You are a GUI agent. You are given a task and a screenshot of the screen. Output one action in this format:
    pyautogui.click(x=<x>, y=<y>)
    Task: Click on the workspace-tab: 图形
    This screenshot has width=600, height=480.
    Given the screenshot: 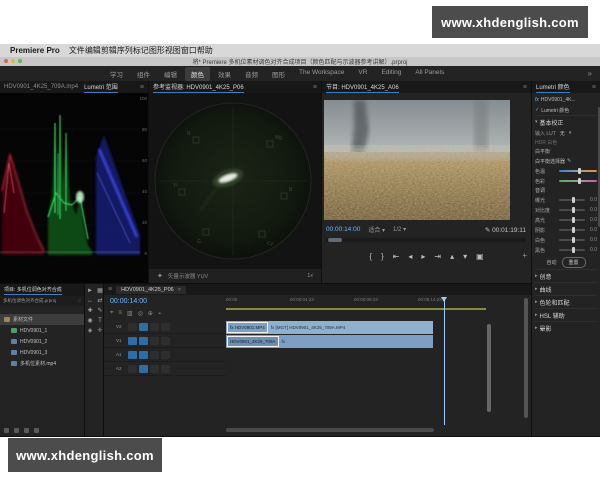 What is the action you would take?
    pyautogui.click(x=278, y=74)
    